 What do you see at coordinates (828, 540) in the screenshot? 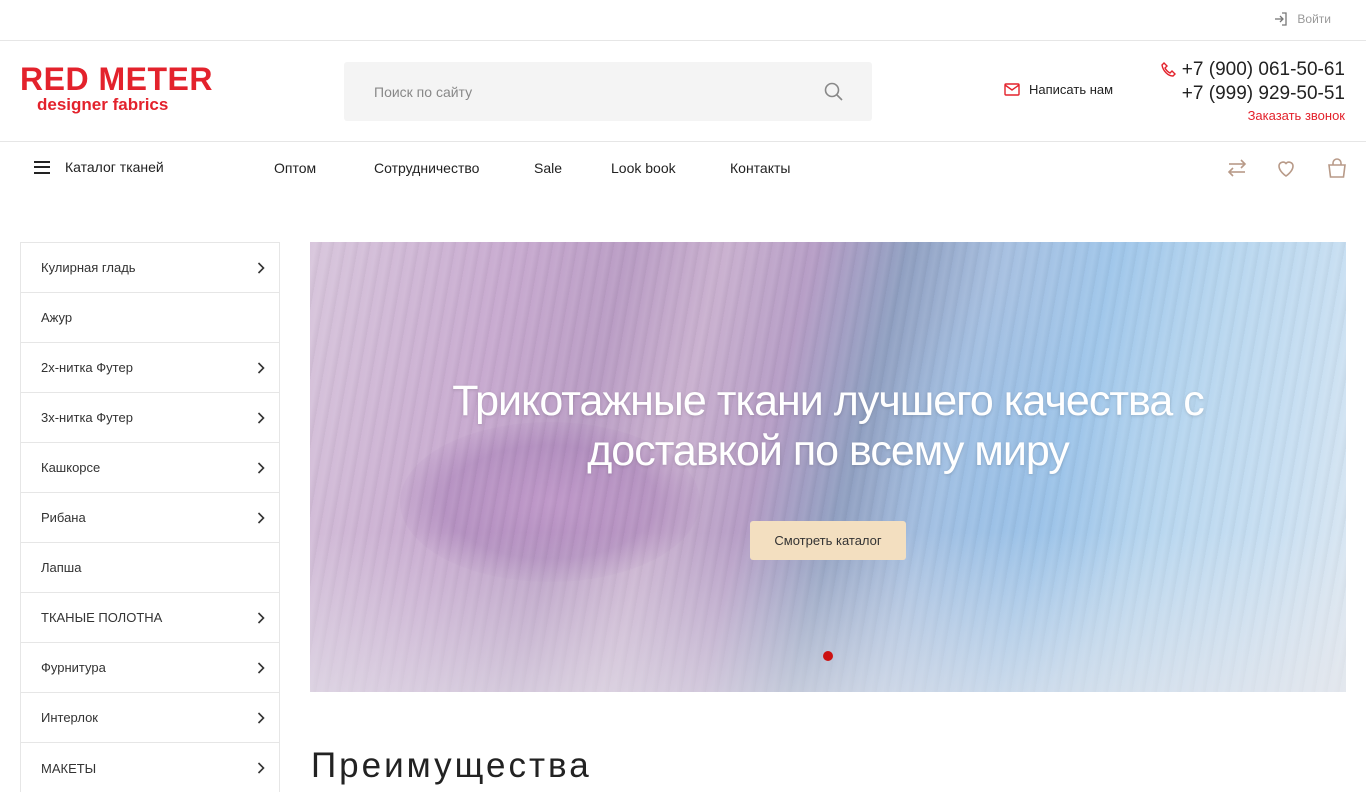
I see `view-catalog-button: Смотреть каталог` at bounding box center [828, 540].